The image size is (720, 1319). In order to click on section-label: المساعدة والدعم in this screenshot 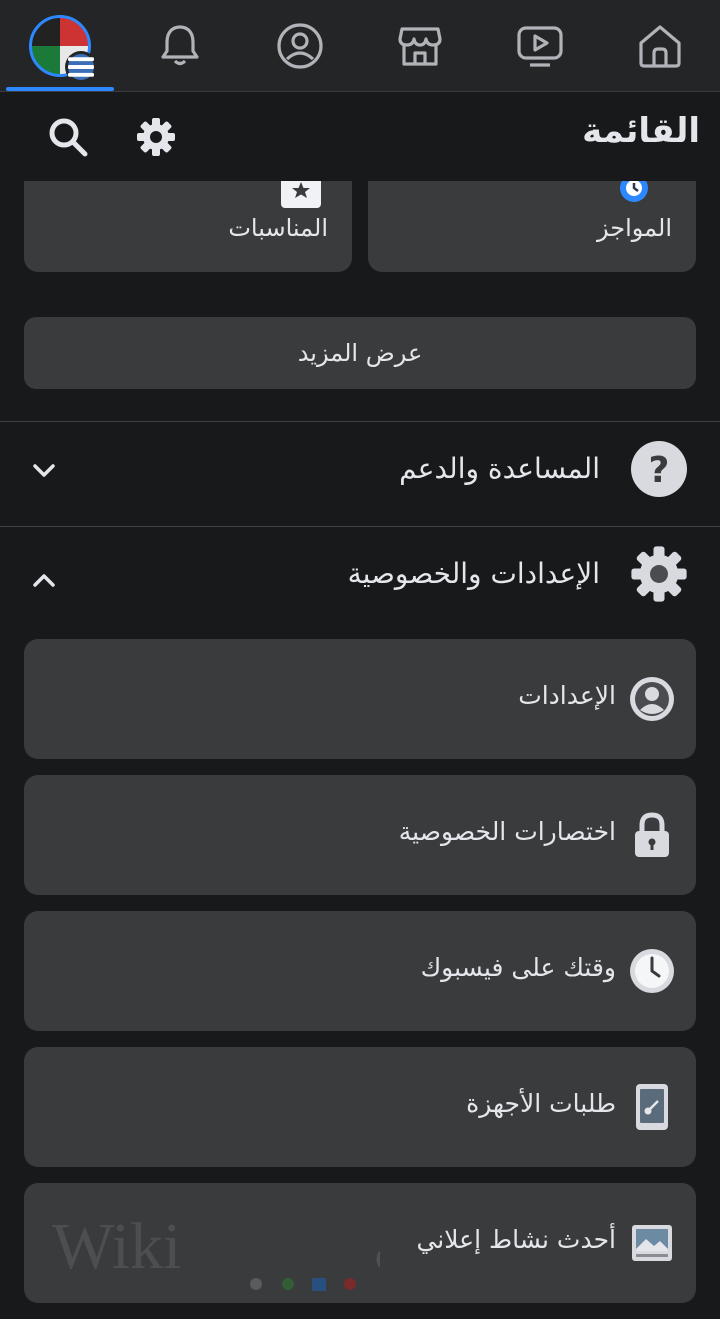, I will do `click(499, 468)`.